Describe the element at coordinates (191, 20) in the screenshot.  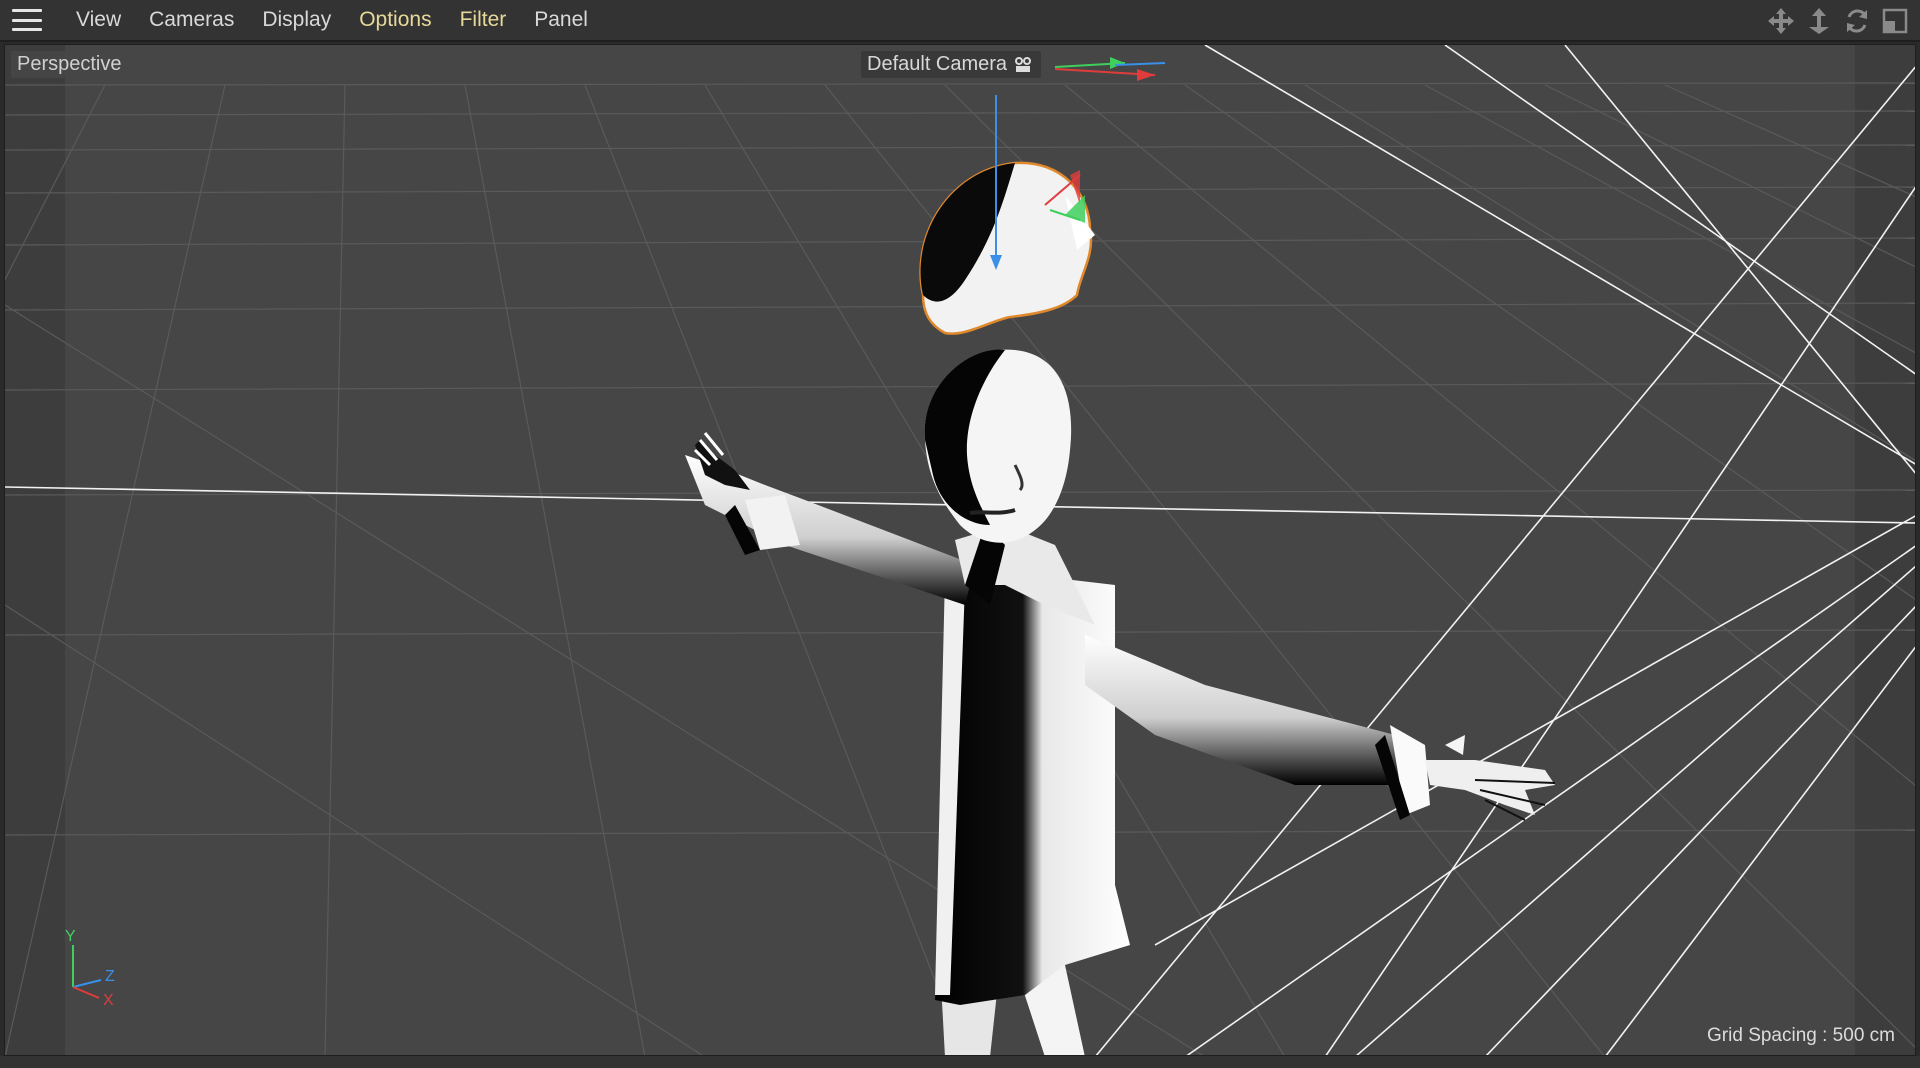
I see `menu-cameras: Cameras` at that location.